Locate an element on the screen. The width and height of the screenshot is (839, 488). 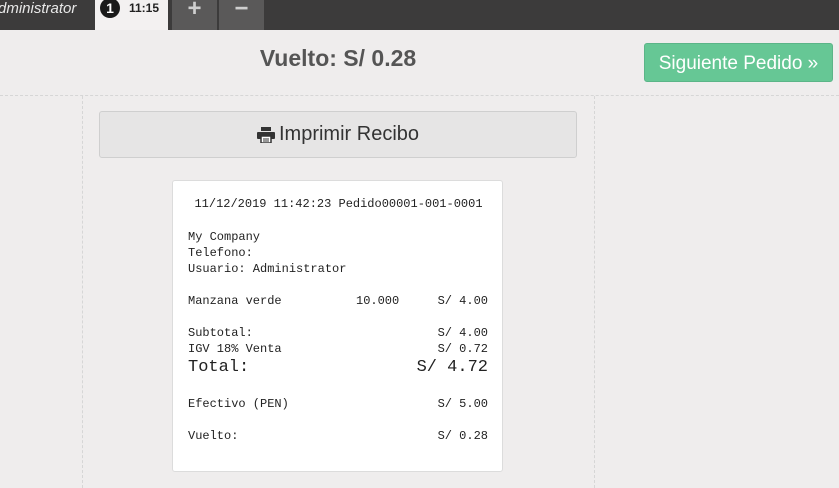
receipt-subtotal-value: S/ 4.00 is located at coordinates (462, 333).